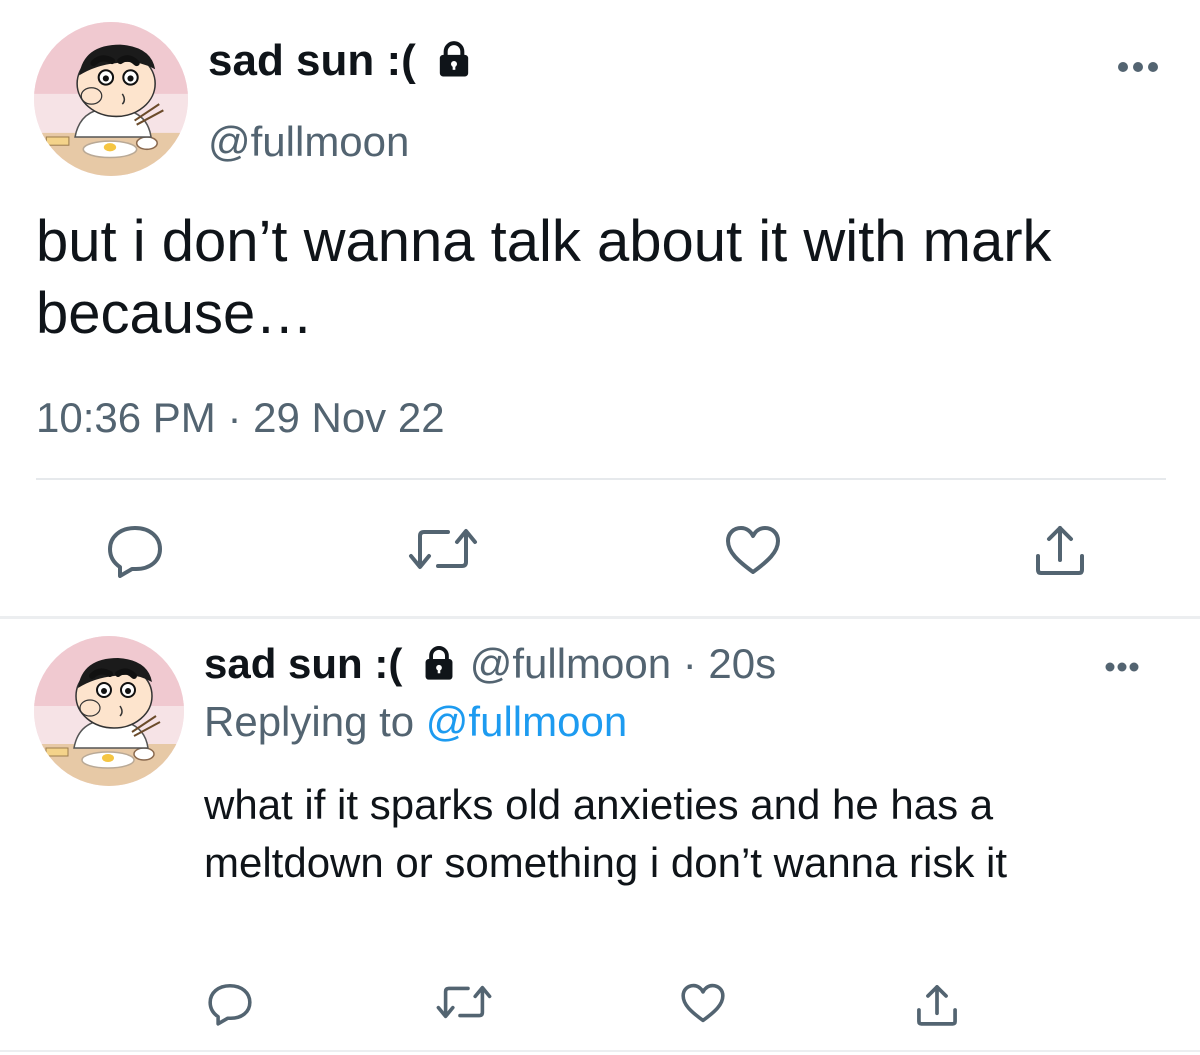  I want to click on divider, so click(601, 479).